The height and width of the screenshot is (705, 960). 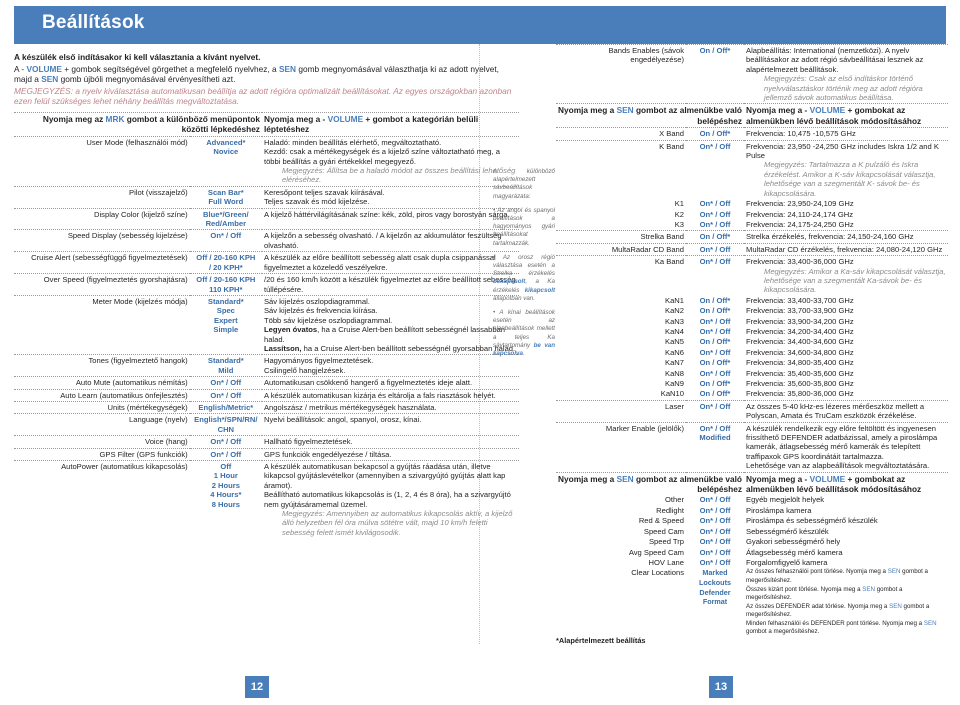 I want to click on setting-option: Mild, so click(x=226, y=370).